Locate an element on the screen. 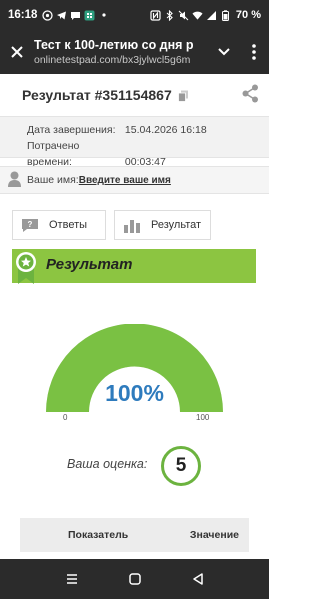  answers-button: ? Ответы is located at coordinates (59, 225).